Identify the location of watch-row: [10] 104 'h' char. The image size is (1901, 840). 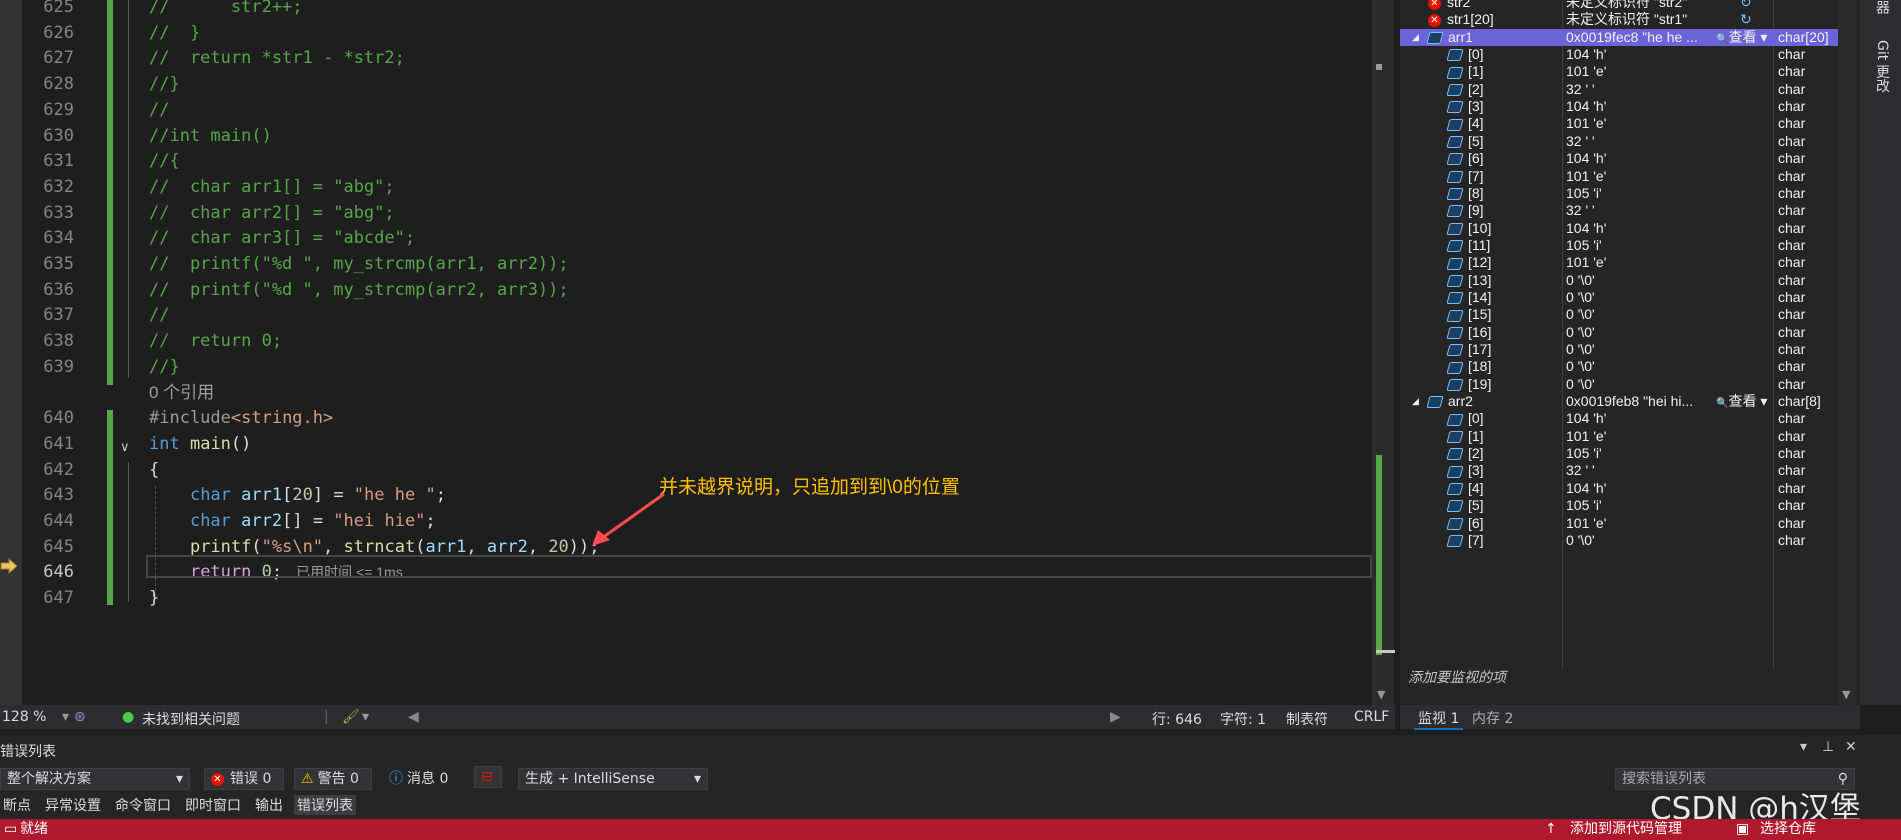
(1620, 228).